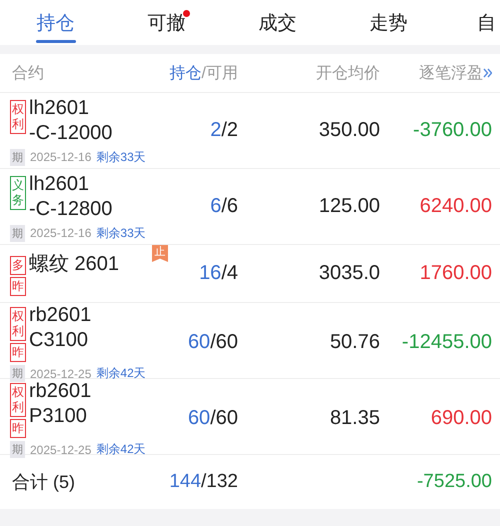 The width and height of the screenshot is (500, 526). Describe the element at coordinates (455, 273) in the screenshot. I see `floating-pnl: 1760.00` at that location.